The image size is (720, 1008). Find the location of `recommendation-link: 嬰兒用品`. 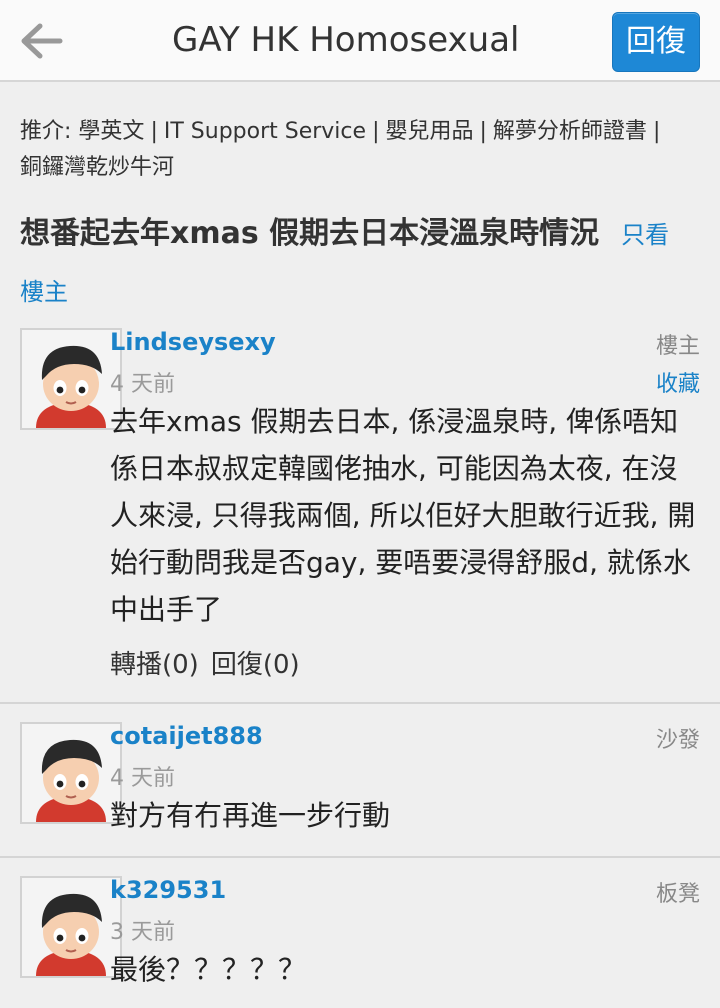

recommendation-link: 嬰兒用品 is located at coordinates (429, 131).